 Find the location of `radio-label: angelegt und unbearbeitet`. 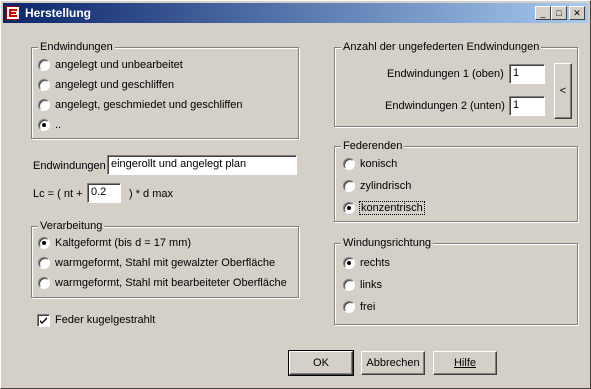

radio-label: angelegt und unbearbeitet is located at coordinates (119, 65).